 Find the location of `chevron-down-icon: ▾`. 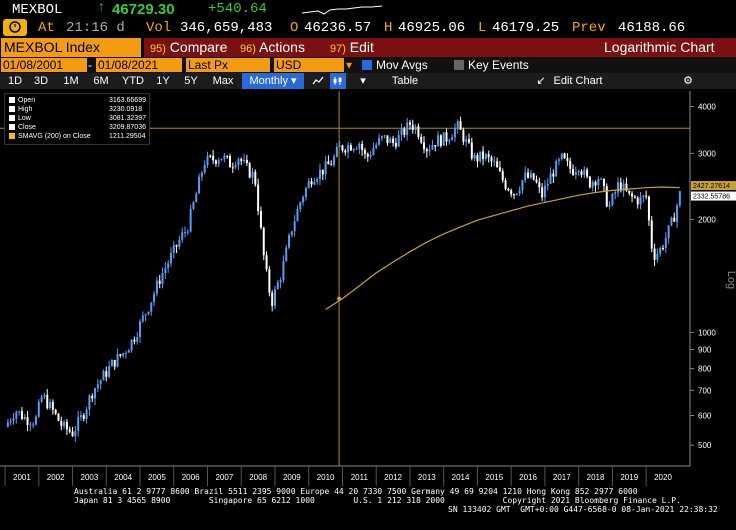

chevron-down-icon: ▾ is located at coordinates (349, 65).